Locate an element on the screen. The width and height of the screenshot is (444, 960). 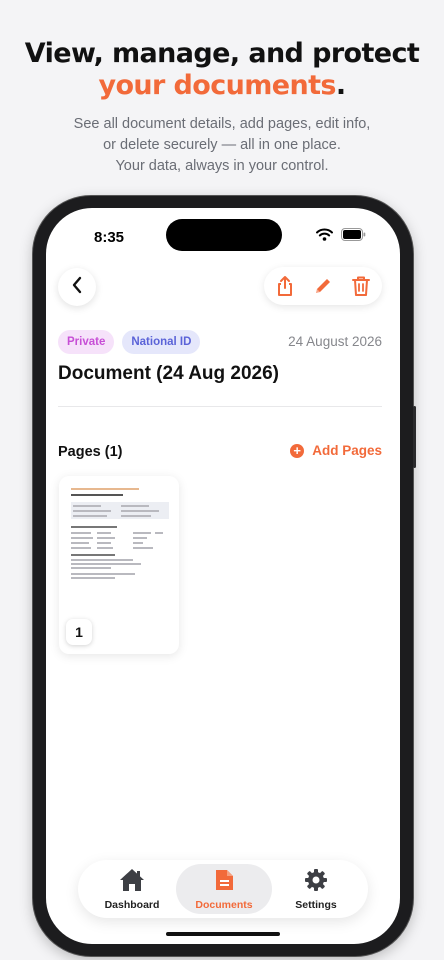
tag-private: Private is located at coordinates (86, 342).